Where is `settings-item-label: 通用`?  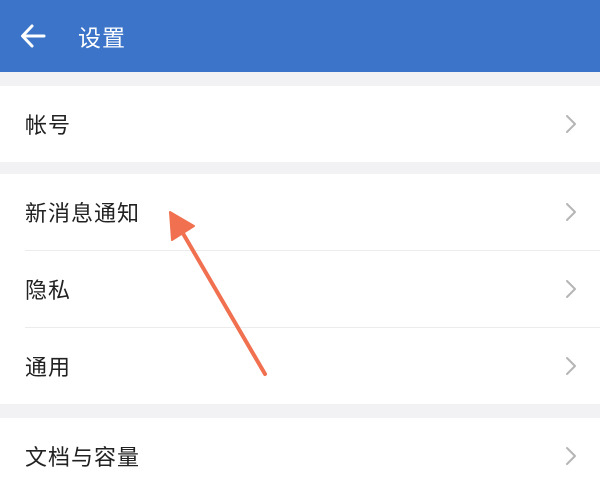
settings-item-label: 通用 is located at coordinates (48, 368).